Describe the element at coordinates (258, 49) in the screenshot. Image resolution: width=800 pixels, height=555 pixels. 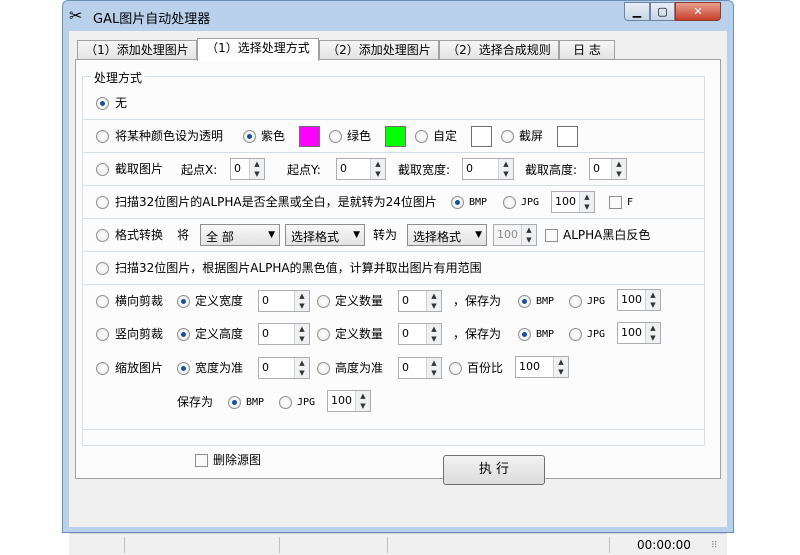
I see `tab-select-method: （1）选择处理方式` at that location.